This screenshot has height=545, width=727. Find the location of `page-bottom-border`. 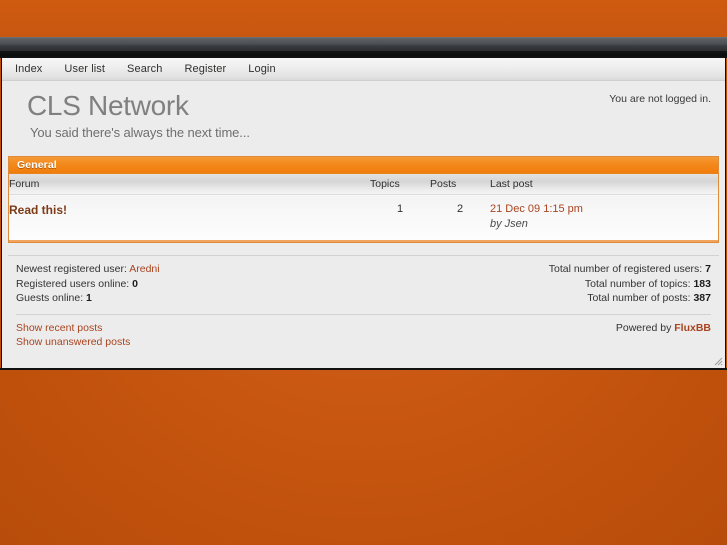

page-bottom-border is located at coordinates (363, 369).